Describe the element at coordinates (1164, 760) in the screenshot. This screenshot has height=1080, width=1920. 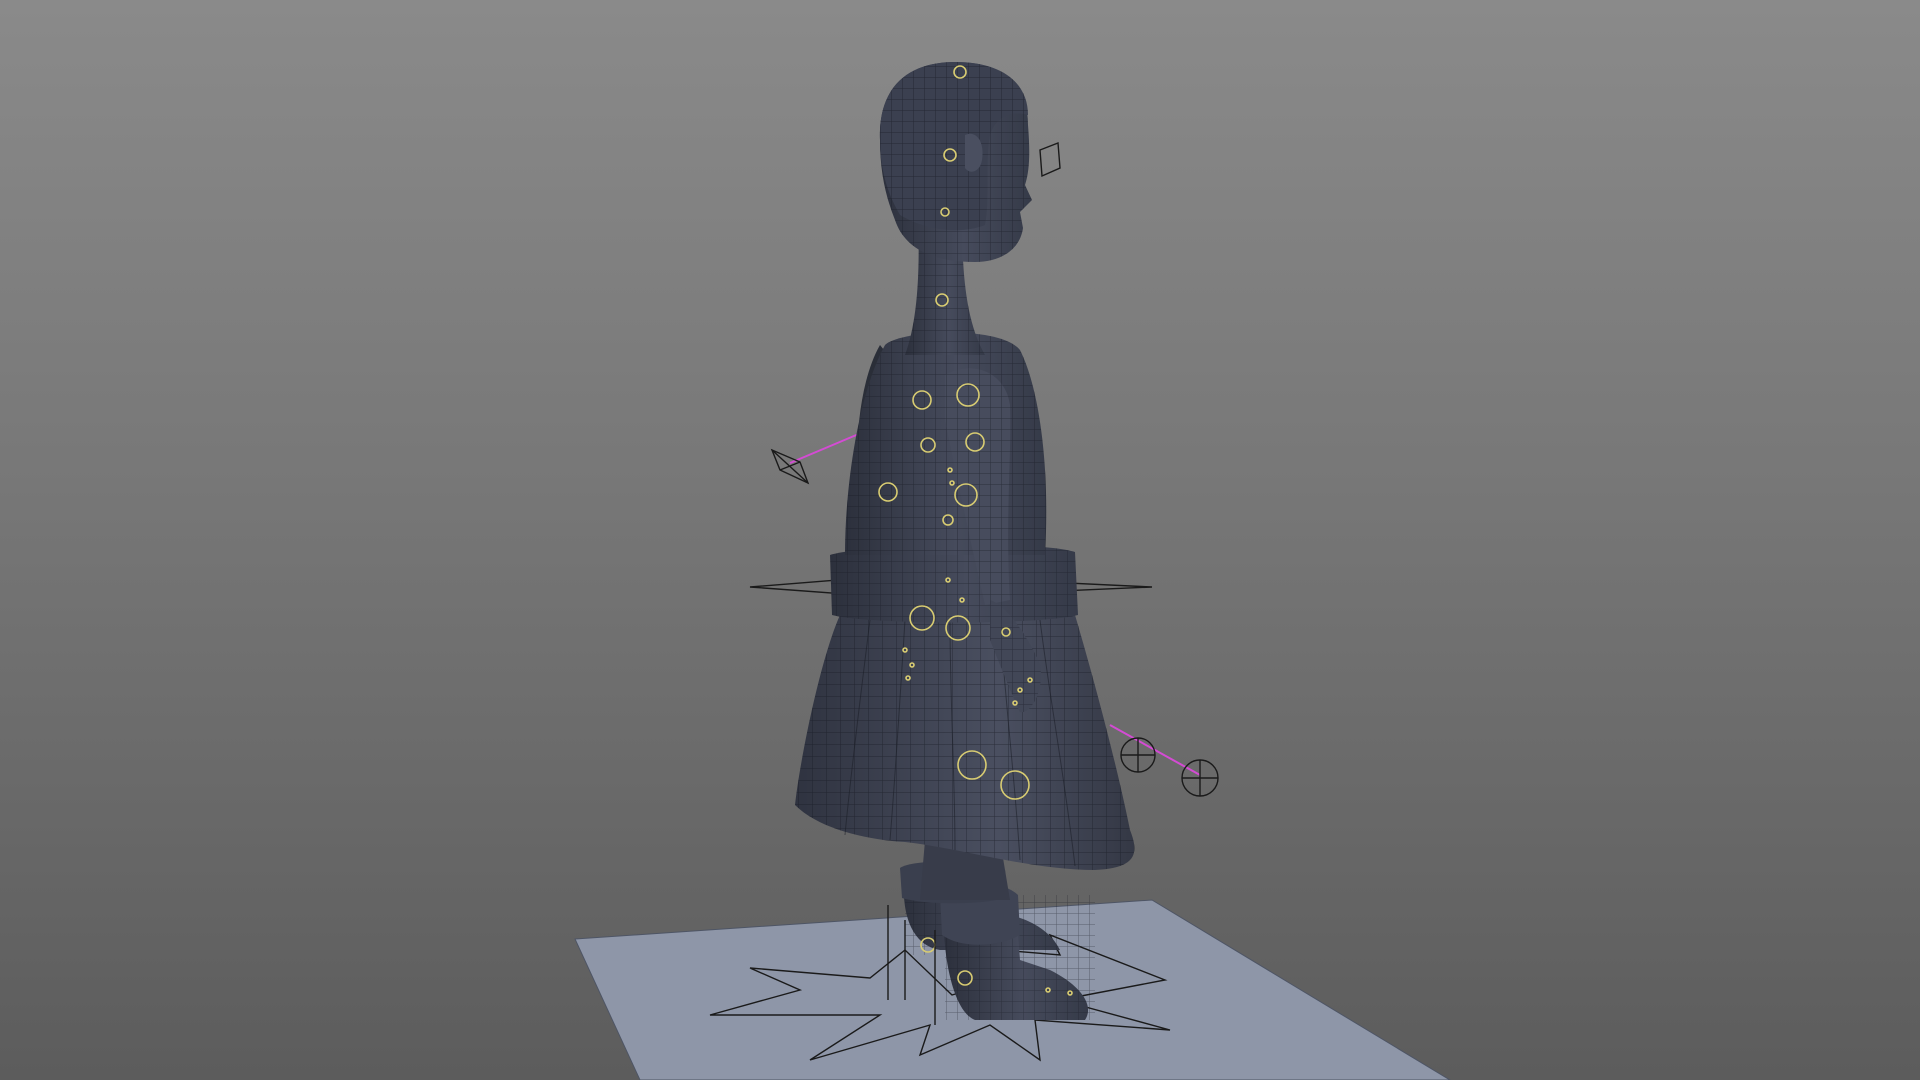
I see `pole-vector-locator-legs` at that location.